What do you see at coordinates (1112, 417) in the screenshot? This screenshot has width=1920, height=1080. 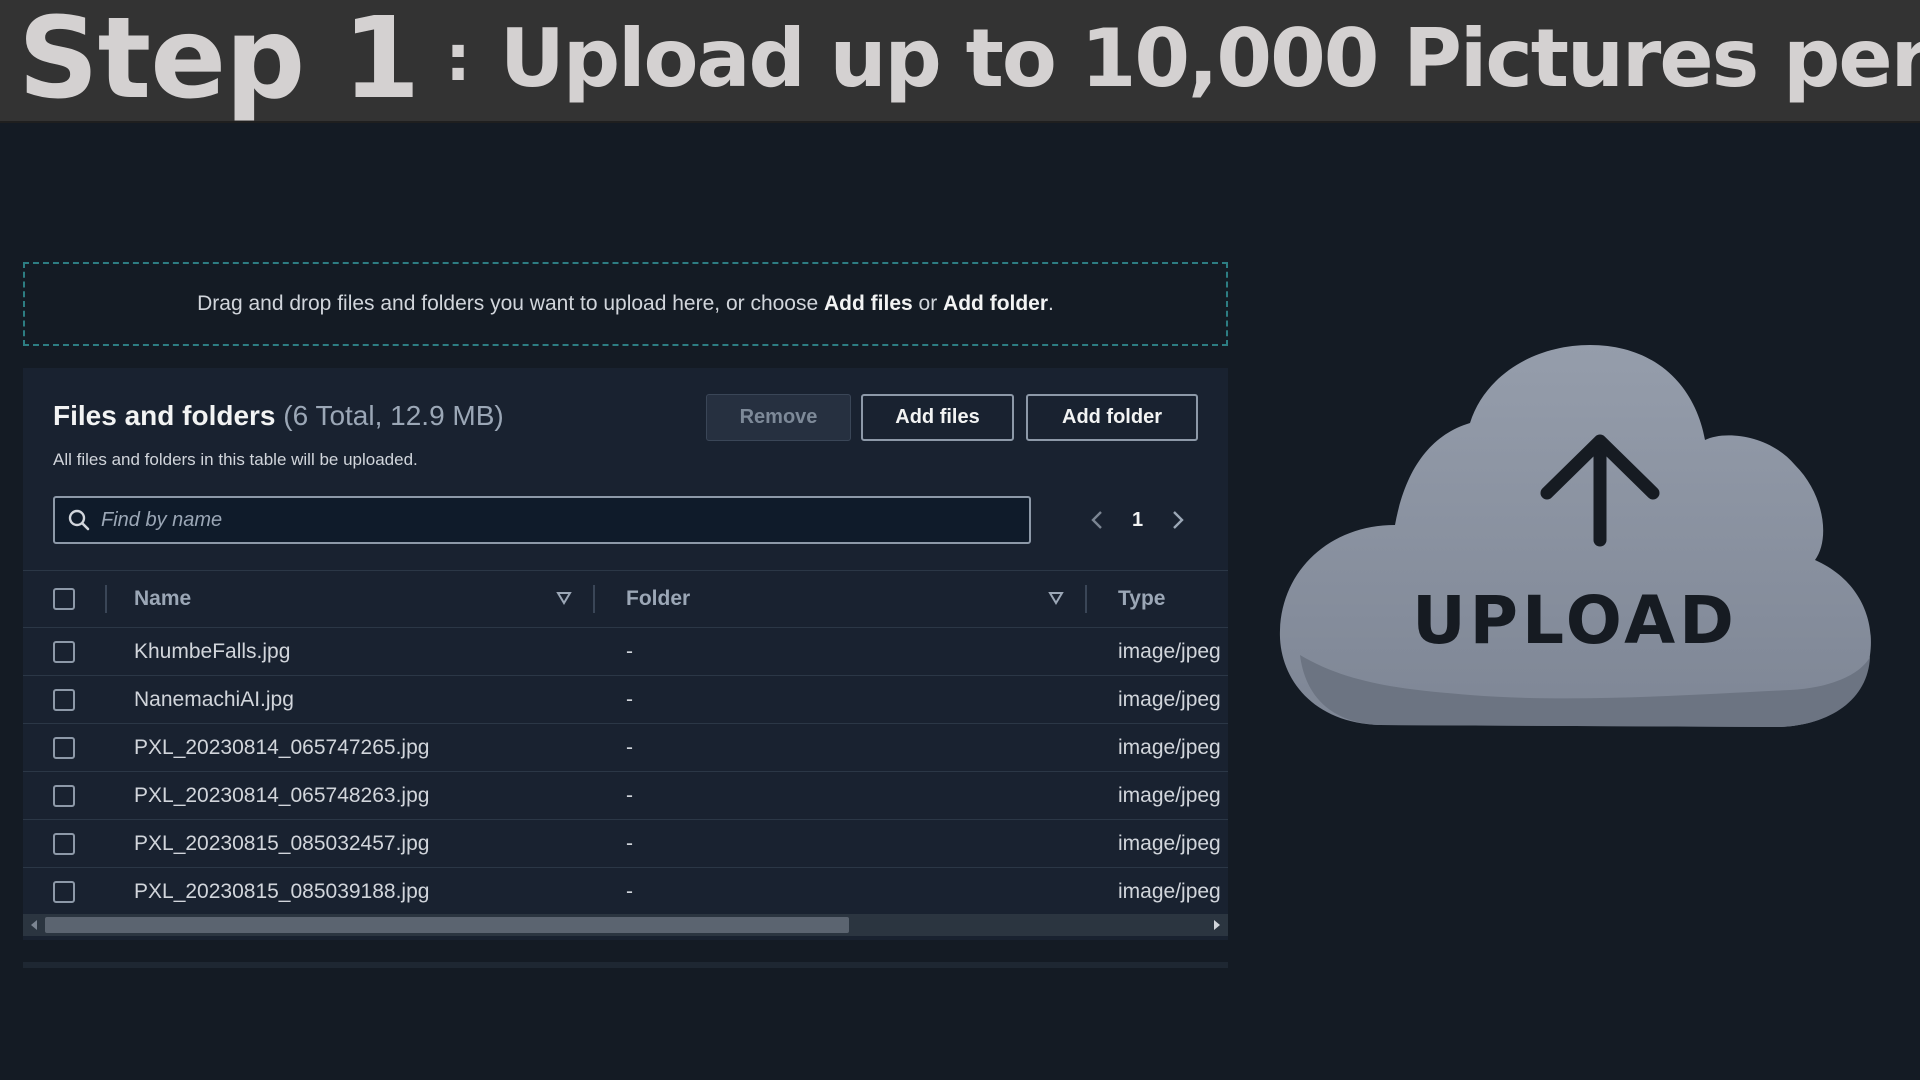 I see `add-folder-button: Add folder` at bounding box center [1112, 417].